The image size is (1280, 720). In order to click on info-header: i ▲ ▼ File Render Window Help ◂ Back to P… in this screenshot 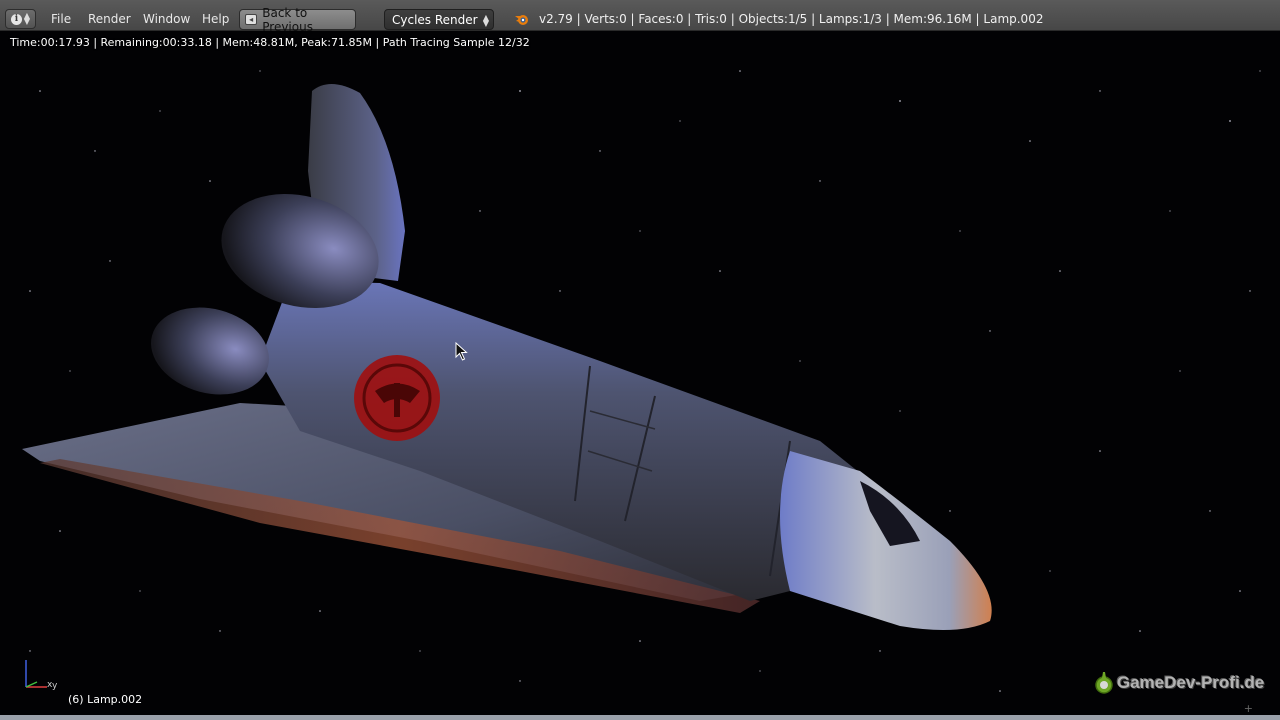, I will do `click(640, 17)`.